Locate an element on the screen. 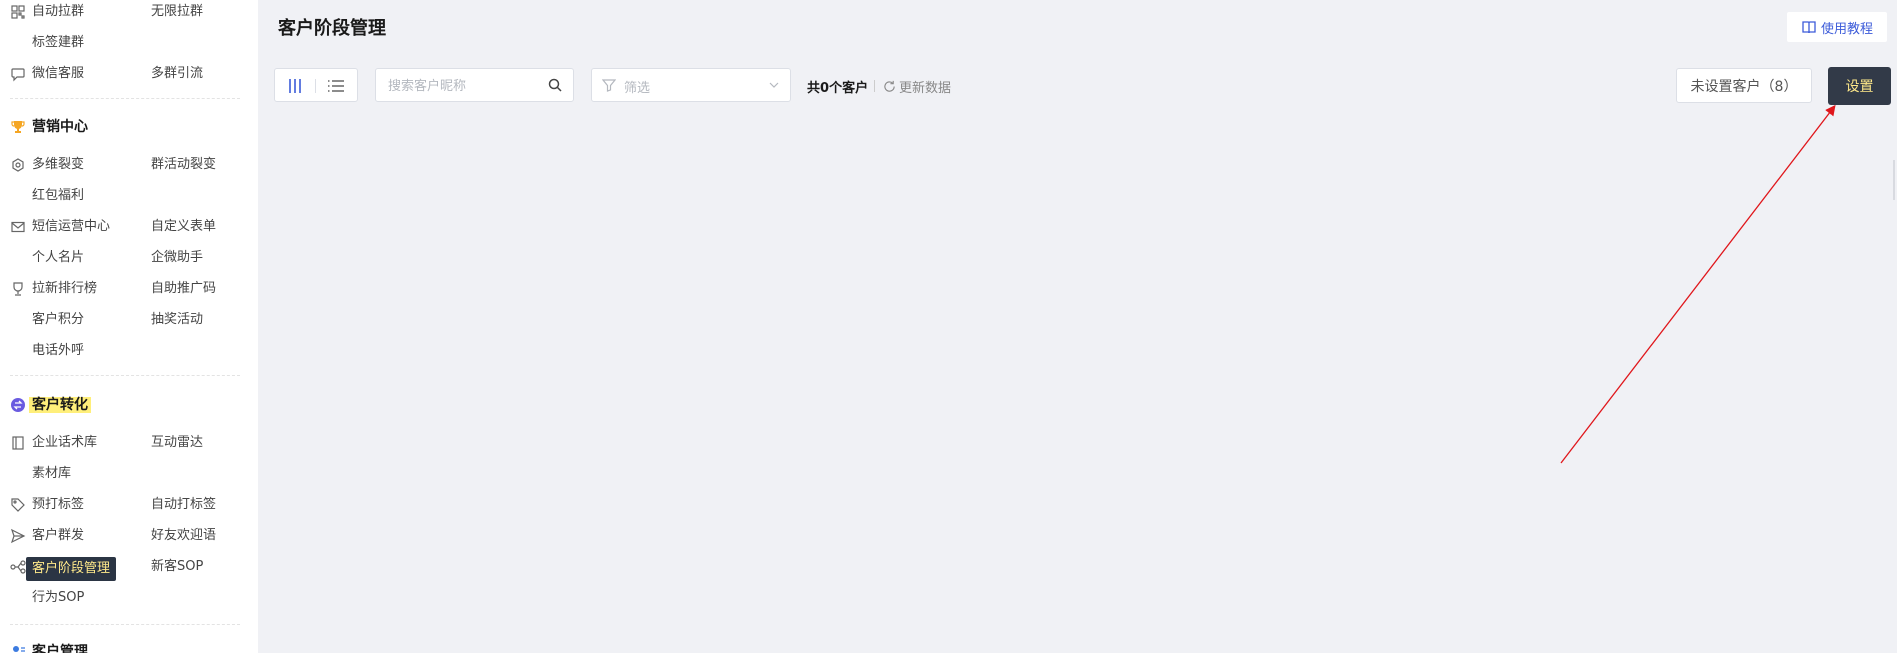 The image size is (1897, 653). count-divider is located at coordinates (874, 86).